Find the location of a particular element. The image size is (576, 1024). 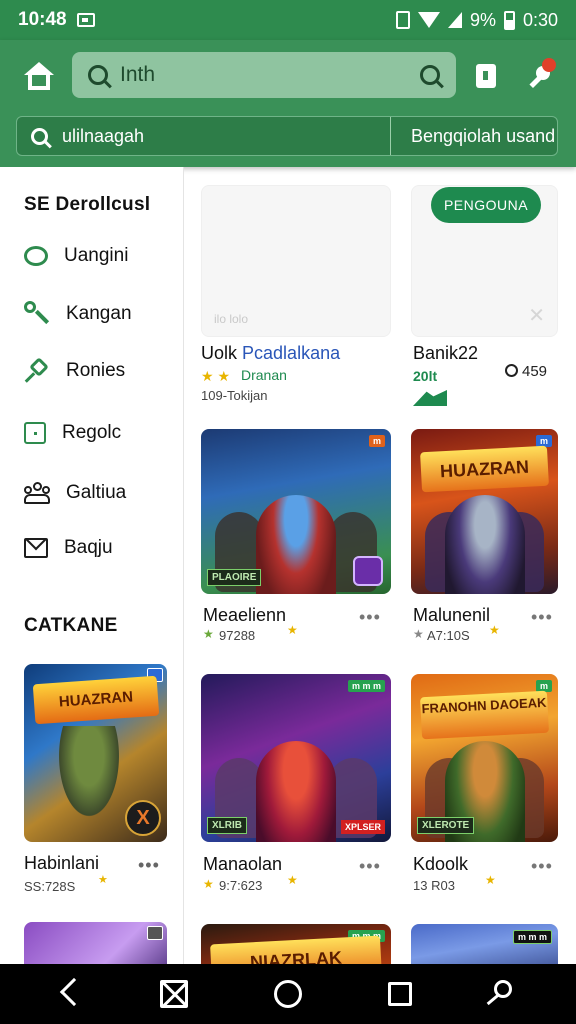

sidebar-game-card: HUAZRAN X is located at coordinates (95, 753).